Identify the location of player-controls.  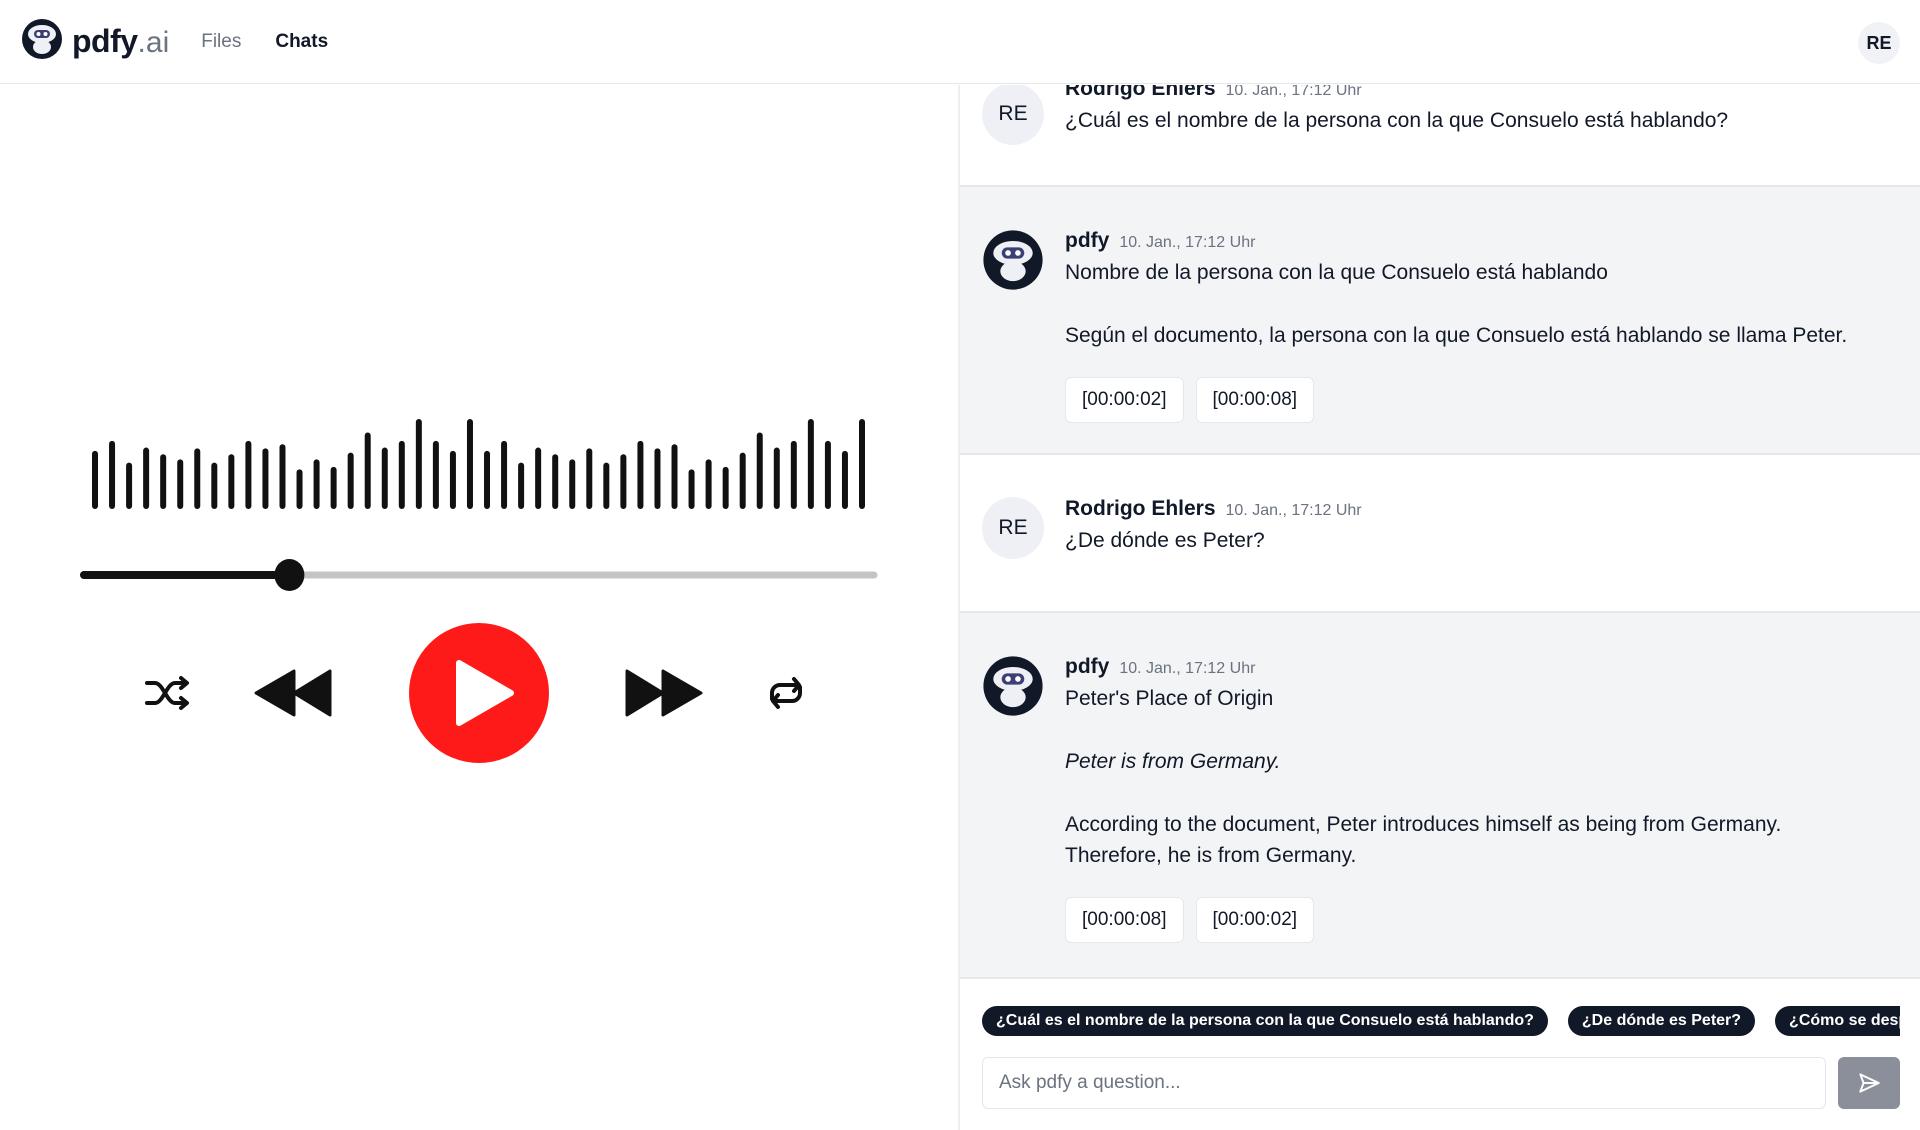
(473, 693).